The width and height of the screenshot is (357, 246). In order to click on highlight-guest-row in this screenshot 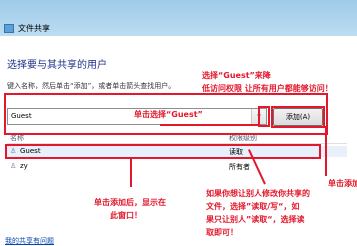, I will do `click(163, 151)`.